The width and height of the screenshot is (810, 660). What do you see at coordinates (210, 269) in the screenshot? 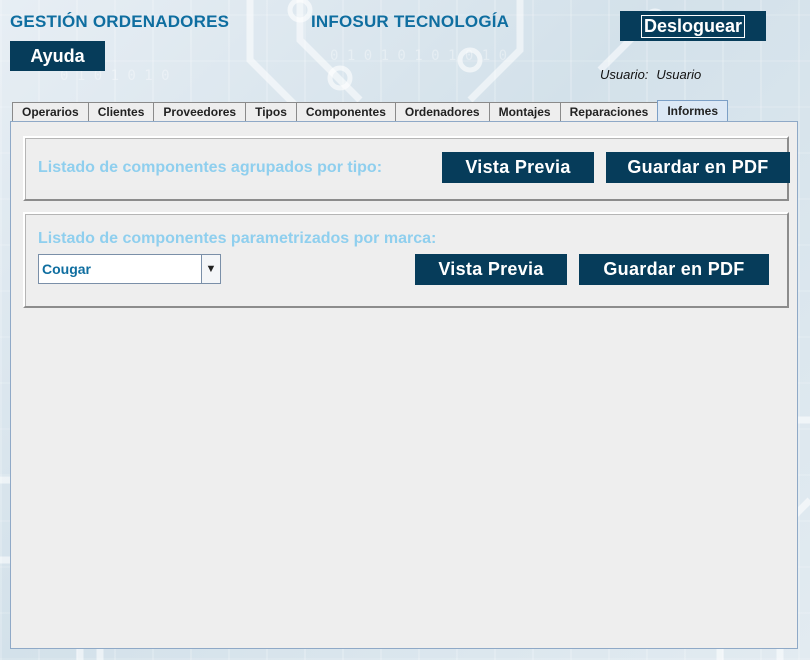
I see `chevron-down-icon: ▼` at bounding box center [210, 269].